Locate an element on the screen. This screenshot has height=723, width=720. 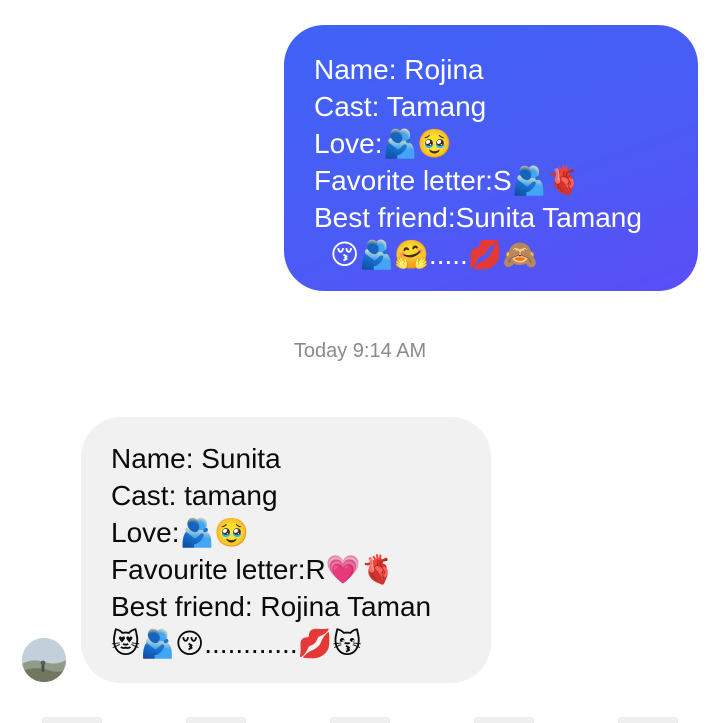
message-line: 😚🫂🤗.....💋🙈 is located at coordinates (434, 254).